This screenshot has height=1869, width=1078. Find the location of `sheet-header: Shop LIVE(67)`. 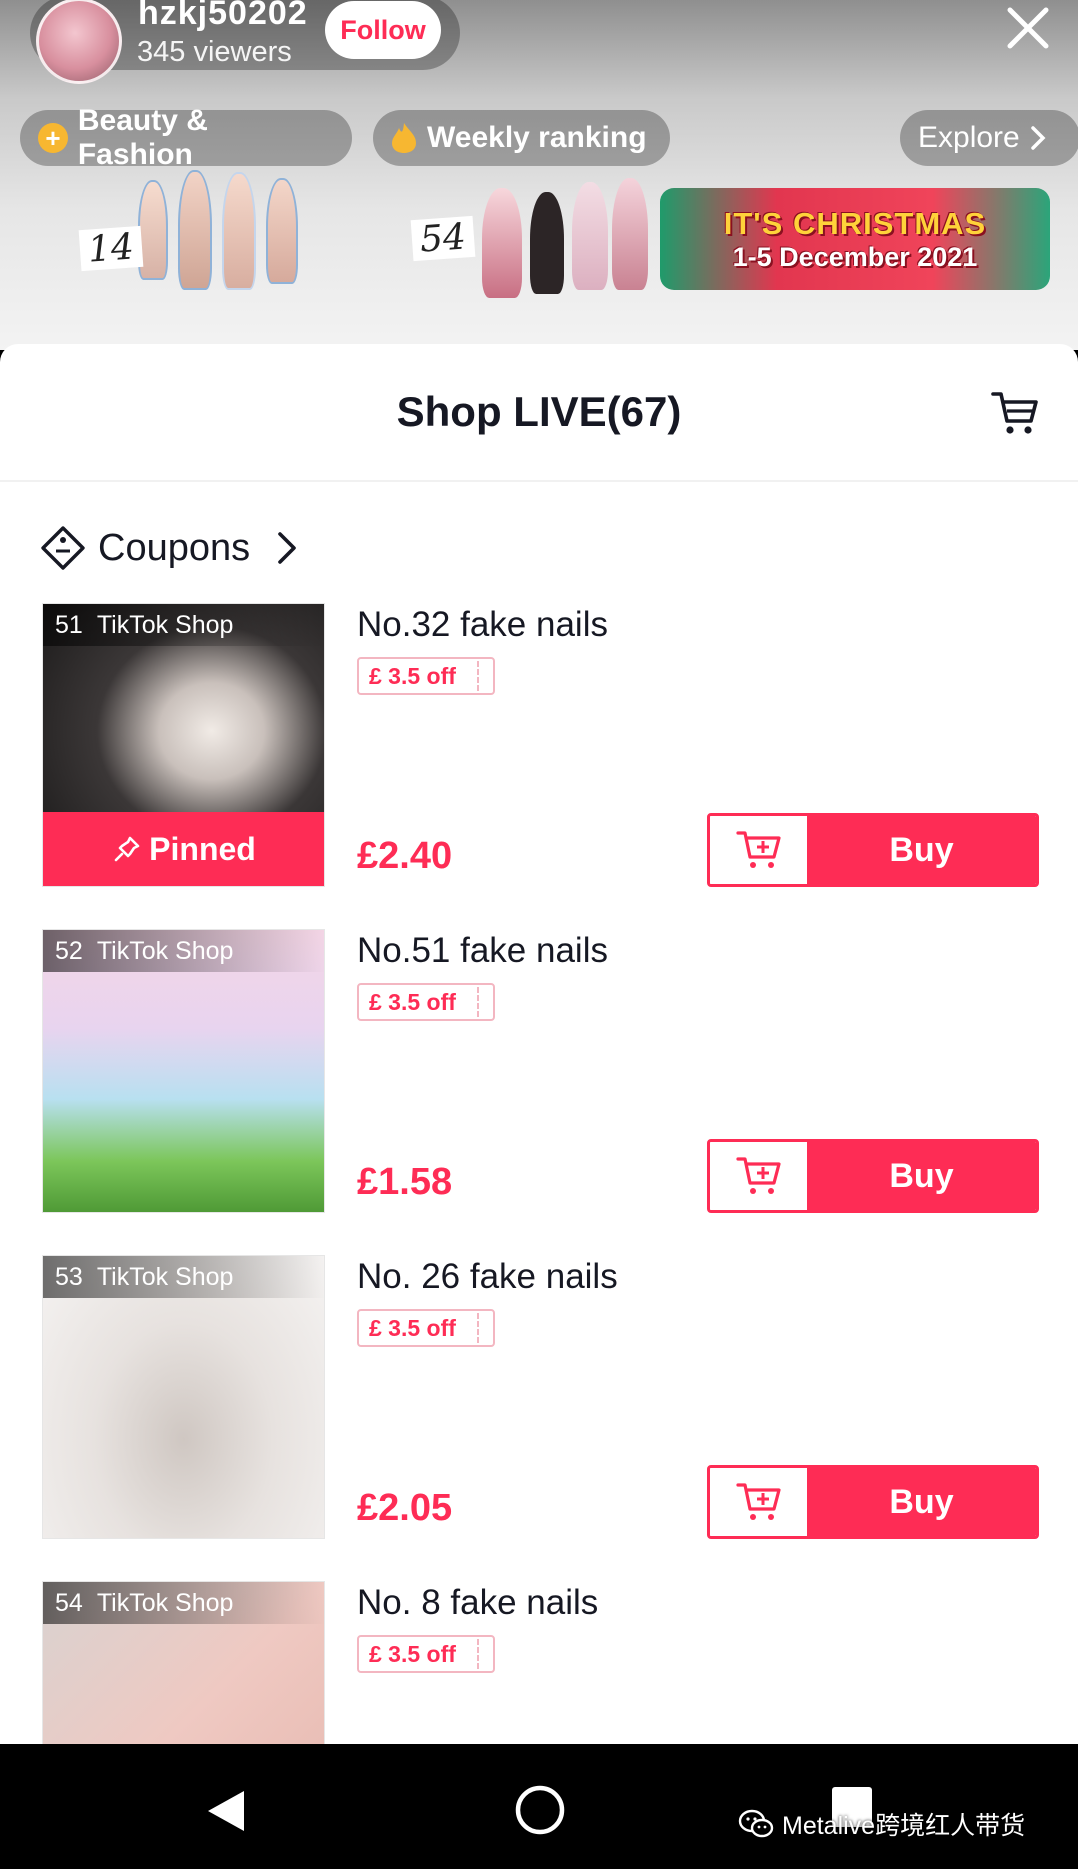

sheet-header: Shop LIVE(67) is located at coordinates (539, 413).